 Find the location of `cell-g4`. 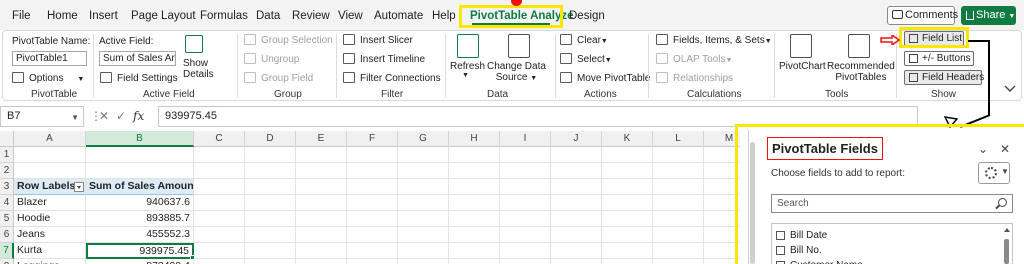

cell-g4 is located at coordinates (423, 203).